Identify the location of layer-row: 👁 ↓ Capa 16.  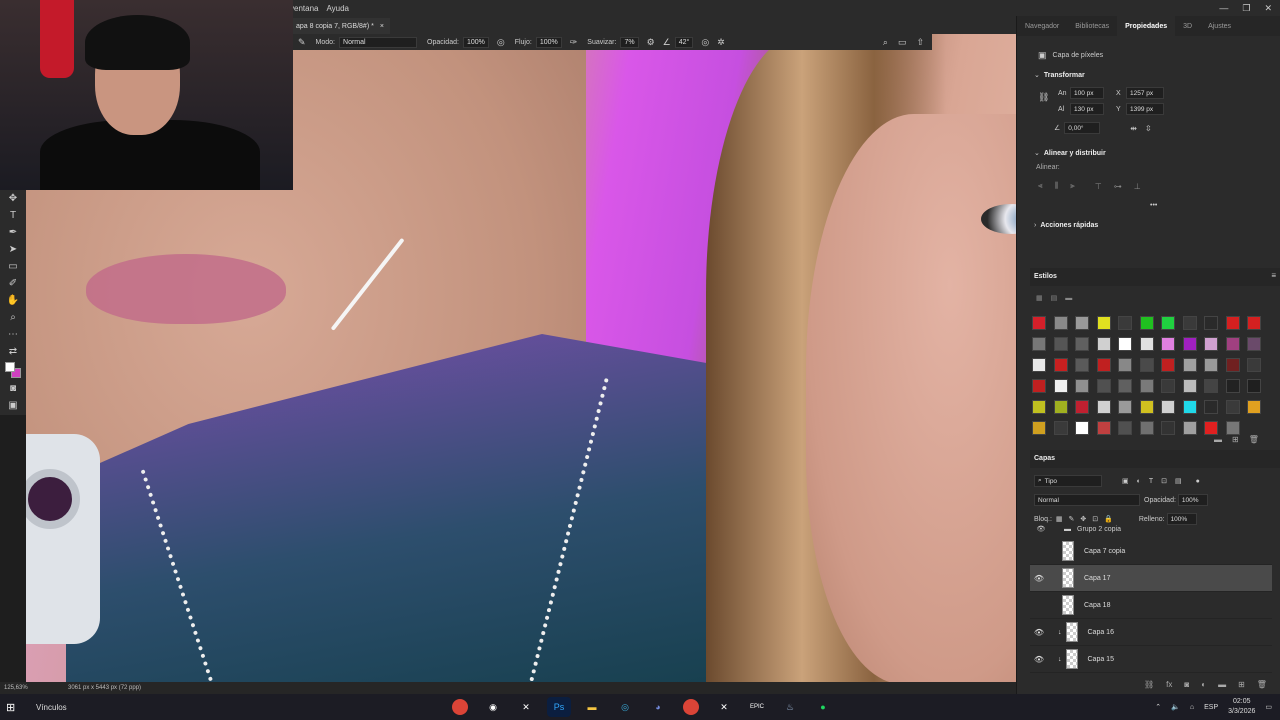
(1151, 632).